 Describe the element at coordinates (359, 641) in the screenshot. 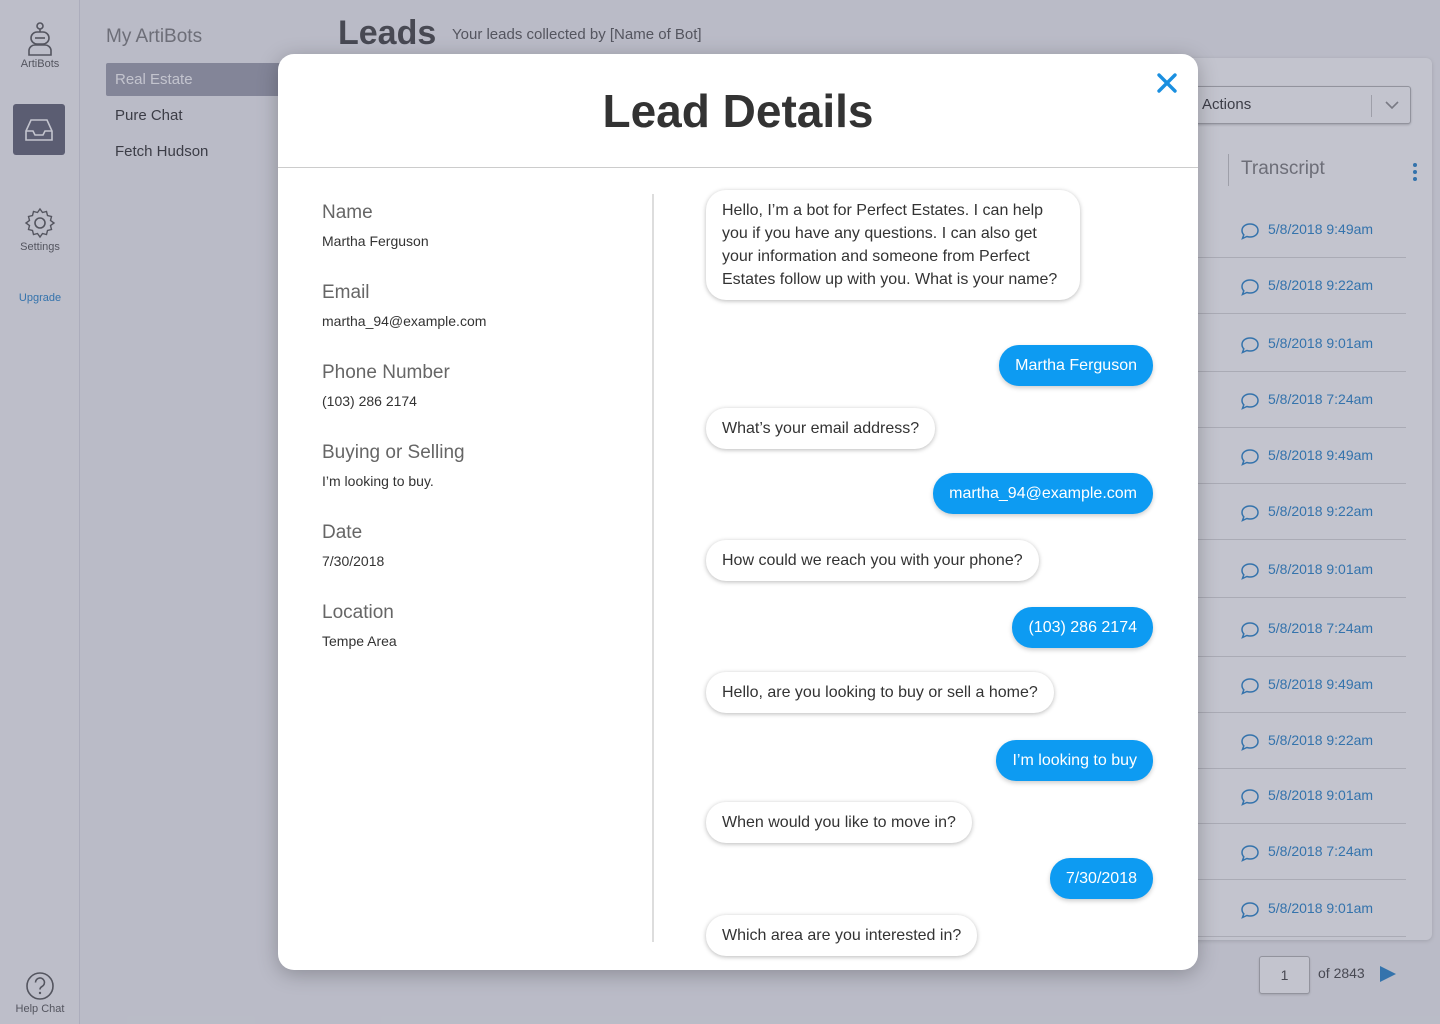

I see `field-value: Tempe Area` at that location.